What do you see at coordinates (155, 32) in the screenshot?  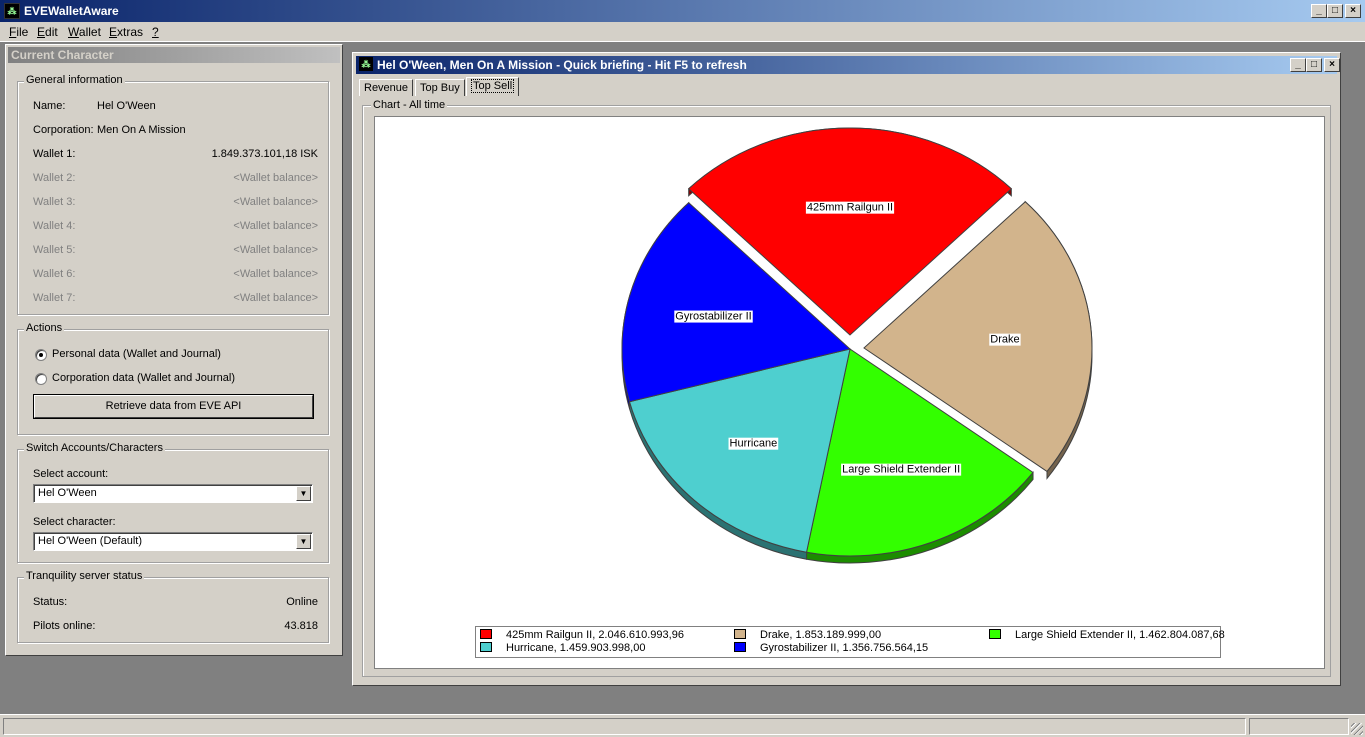 I see `menu-help: ?` at bounding box center [155, 32].